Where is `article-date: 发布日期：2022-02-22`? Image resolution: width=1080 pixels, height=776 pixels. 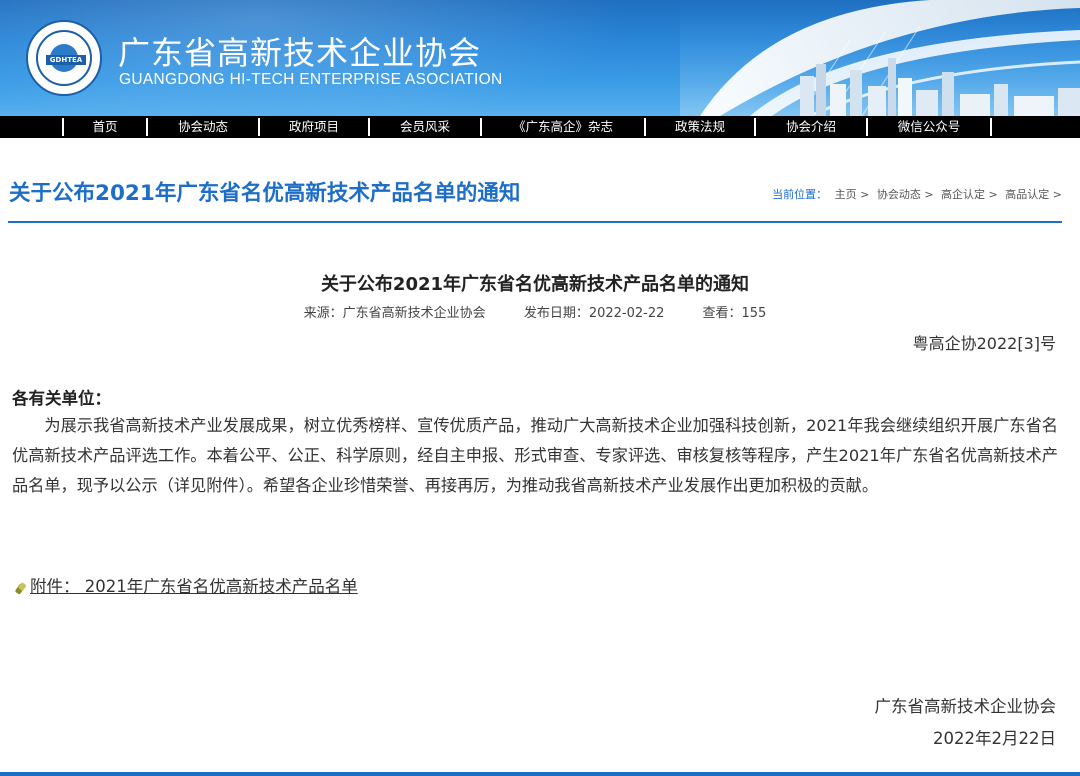 article-date: 发布日期：2022-02-22 is located at coordinates (594, 313).